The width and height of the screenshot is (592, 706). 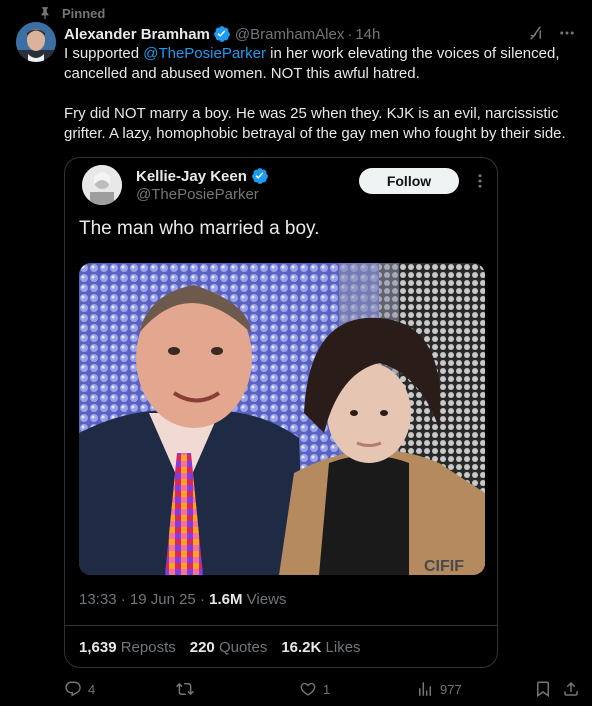 What do you see at coordinates (480, 181) in the screenshot?
I see `quoted-more-icon` at bounding box center [480, 181].